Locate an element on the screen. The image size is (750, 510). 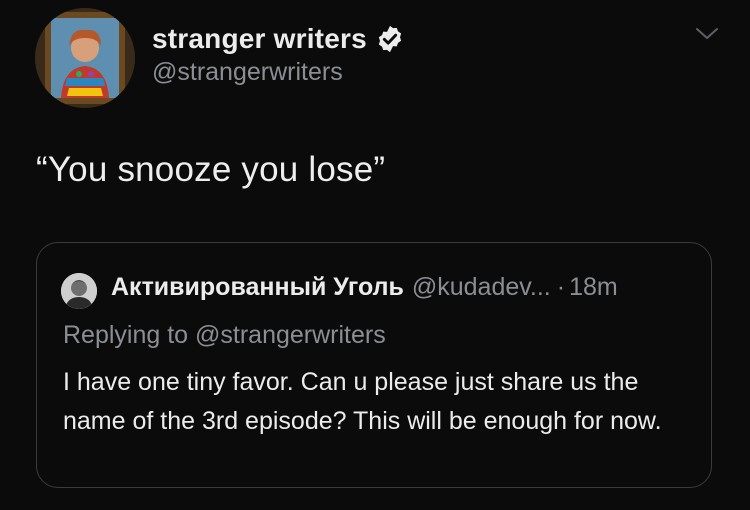
author-avatar is located at coordinates (85, 58).